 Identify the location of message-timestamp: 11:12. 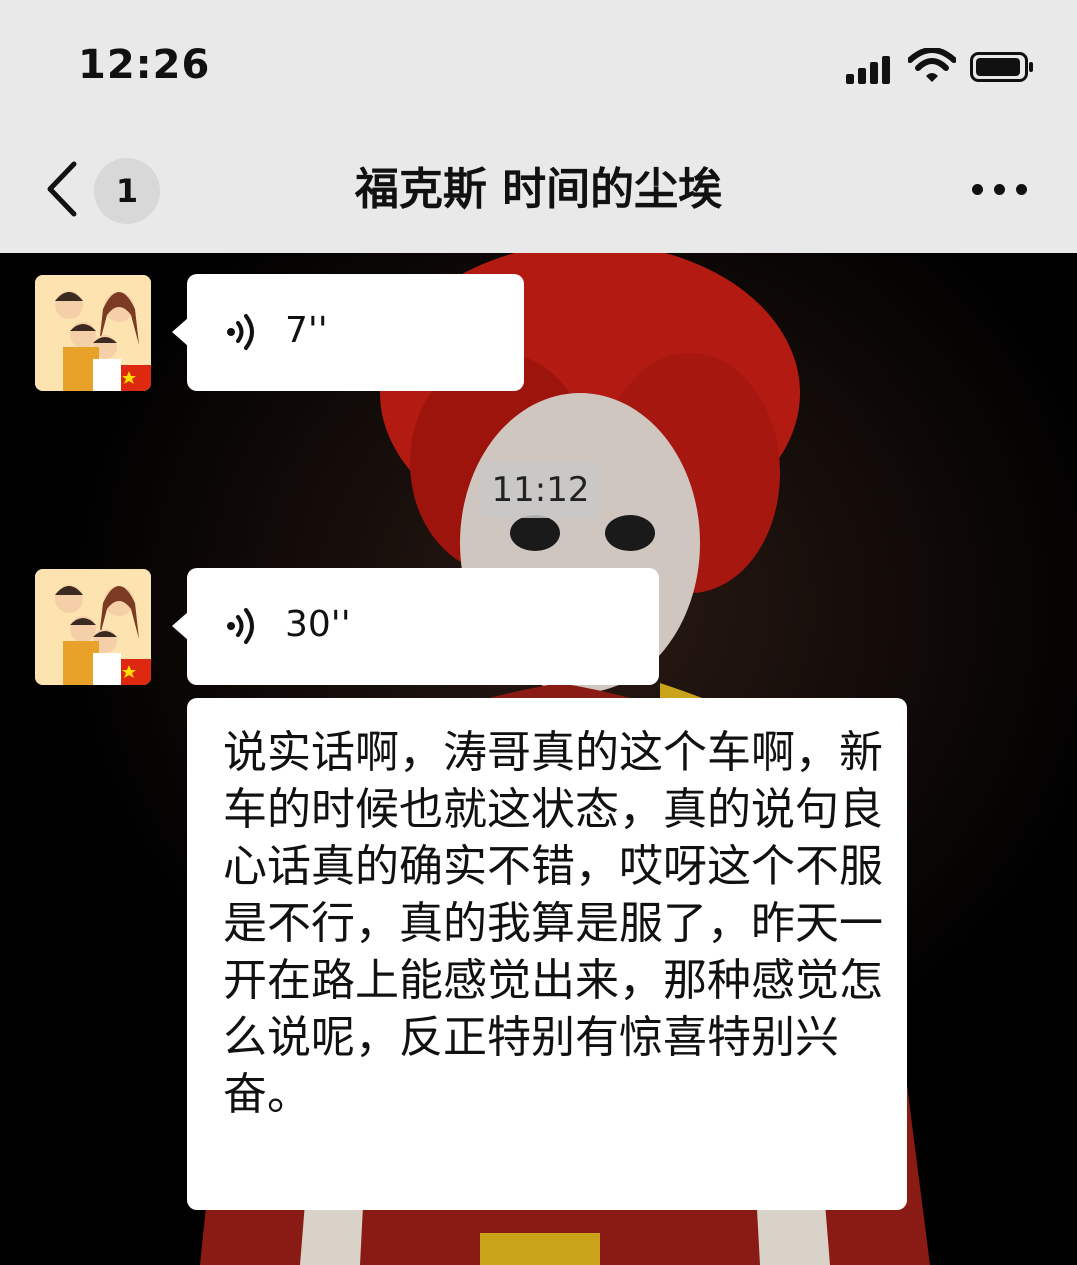
(540, 490).